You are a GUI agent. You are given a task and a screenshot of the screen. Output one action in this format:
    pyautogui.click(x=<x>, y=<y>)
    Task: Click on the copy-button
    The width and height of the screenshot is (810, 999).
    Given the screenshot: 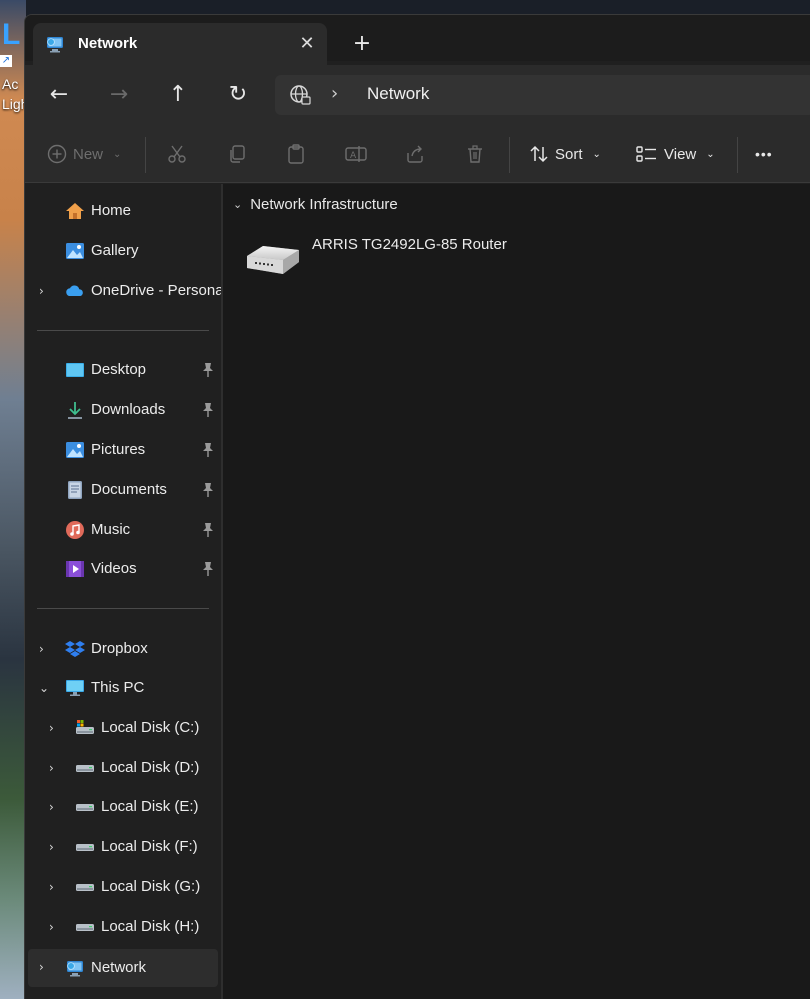 What is the action you would take?
    pyautogui.click(x=237, y=154)
    